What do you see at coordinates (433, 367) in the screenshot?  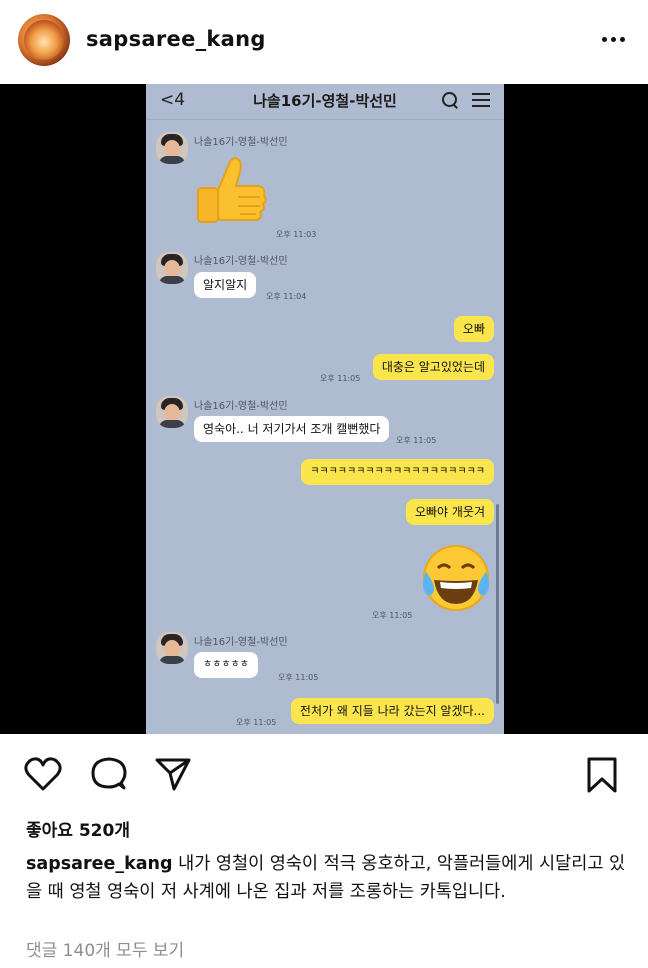 I see `message-bubble: 대충은 알고있었는데` at bounding box center [433, 367].